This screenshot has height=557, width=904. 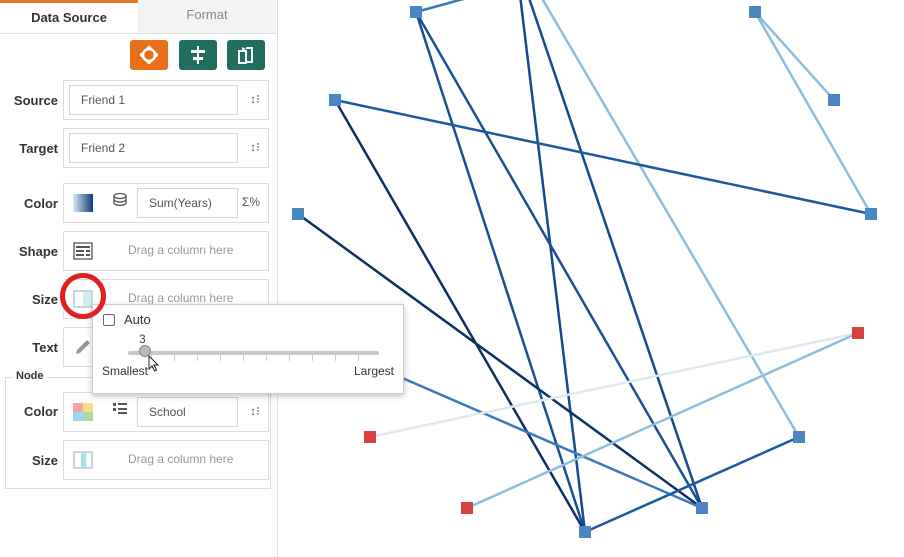 I want to click on node-size-label: Size, so click(x=44, y=460).